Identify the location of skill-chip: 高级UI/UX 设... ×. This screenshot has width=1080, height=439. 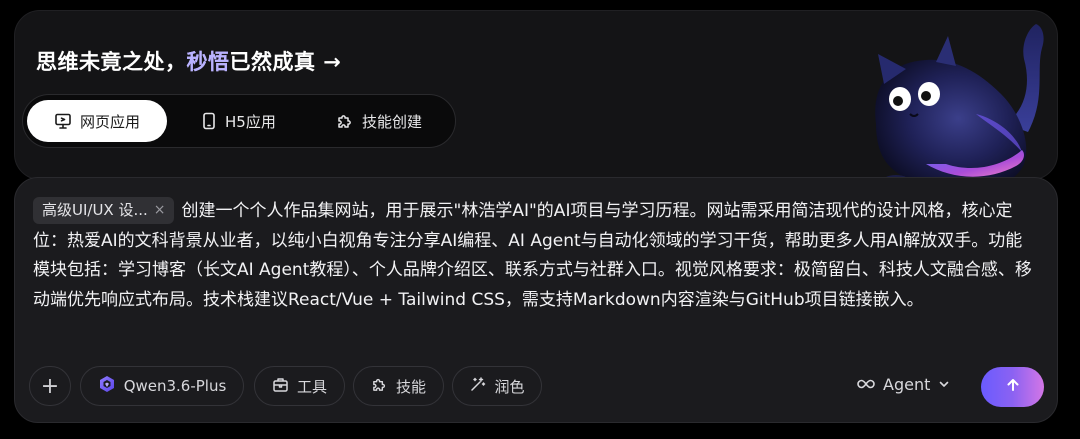
(103, 210).